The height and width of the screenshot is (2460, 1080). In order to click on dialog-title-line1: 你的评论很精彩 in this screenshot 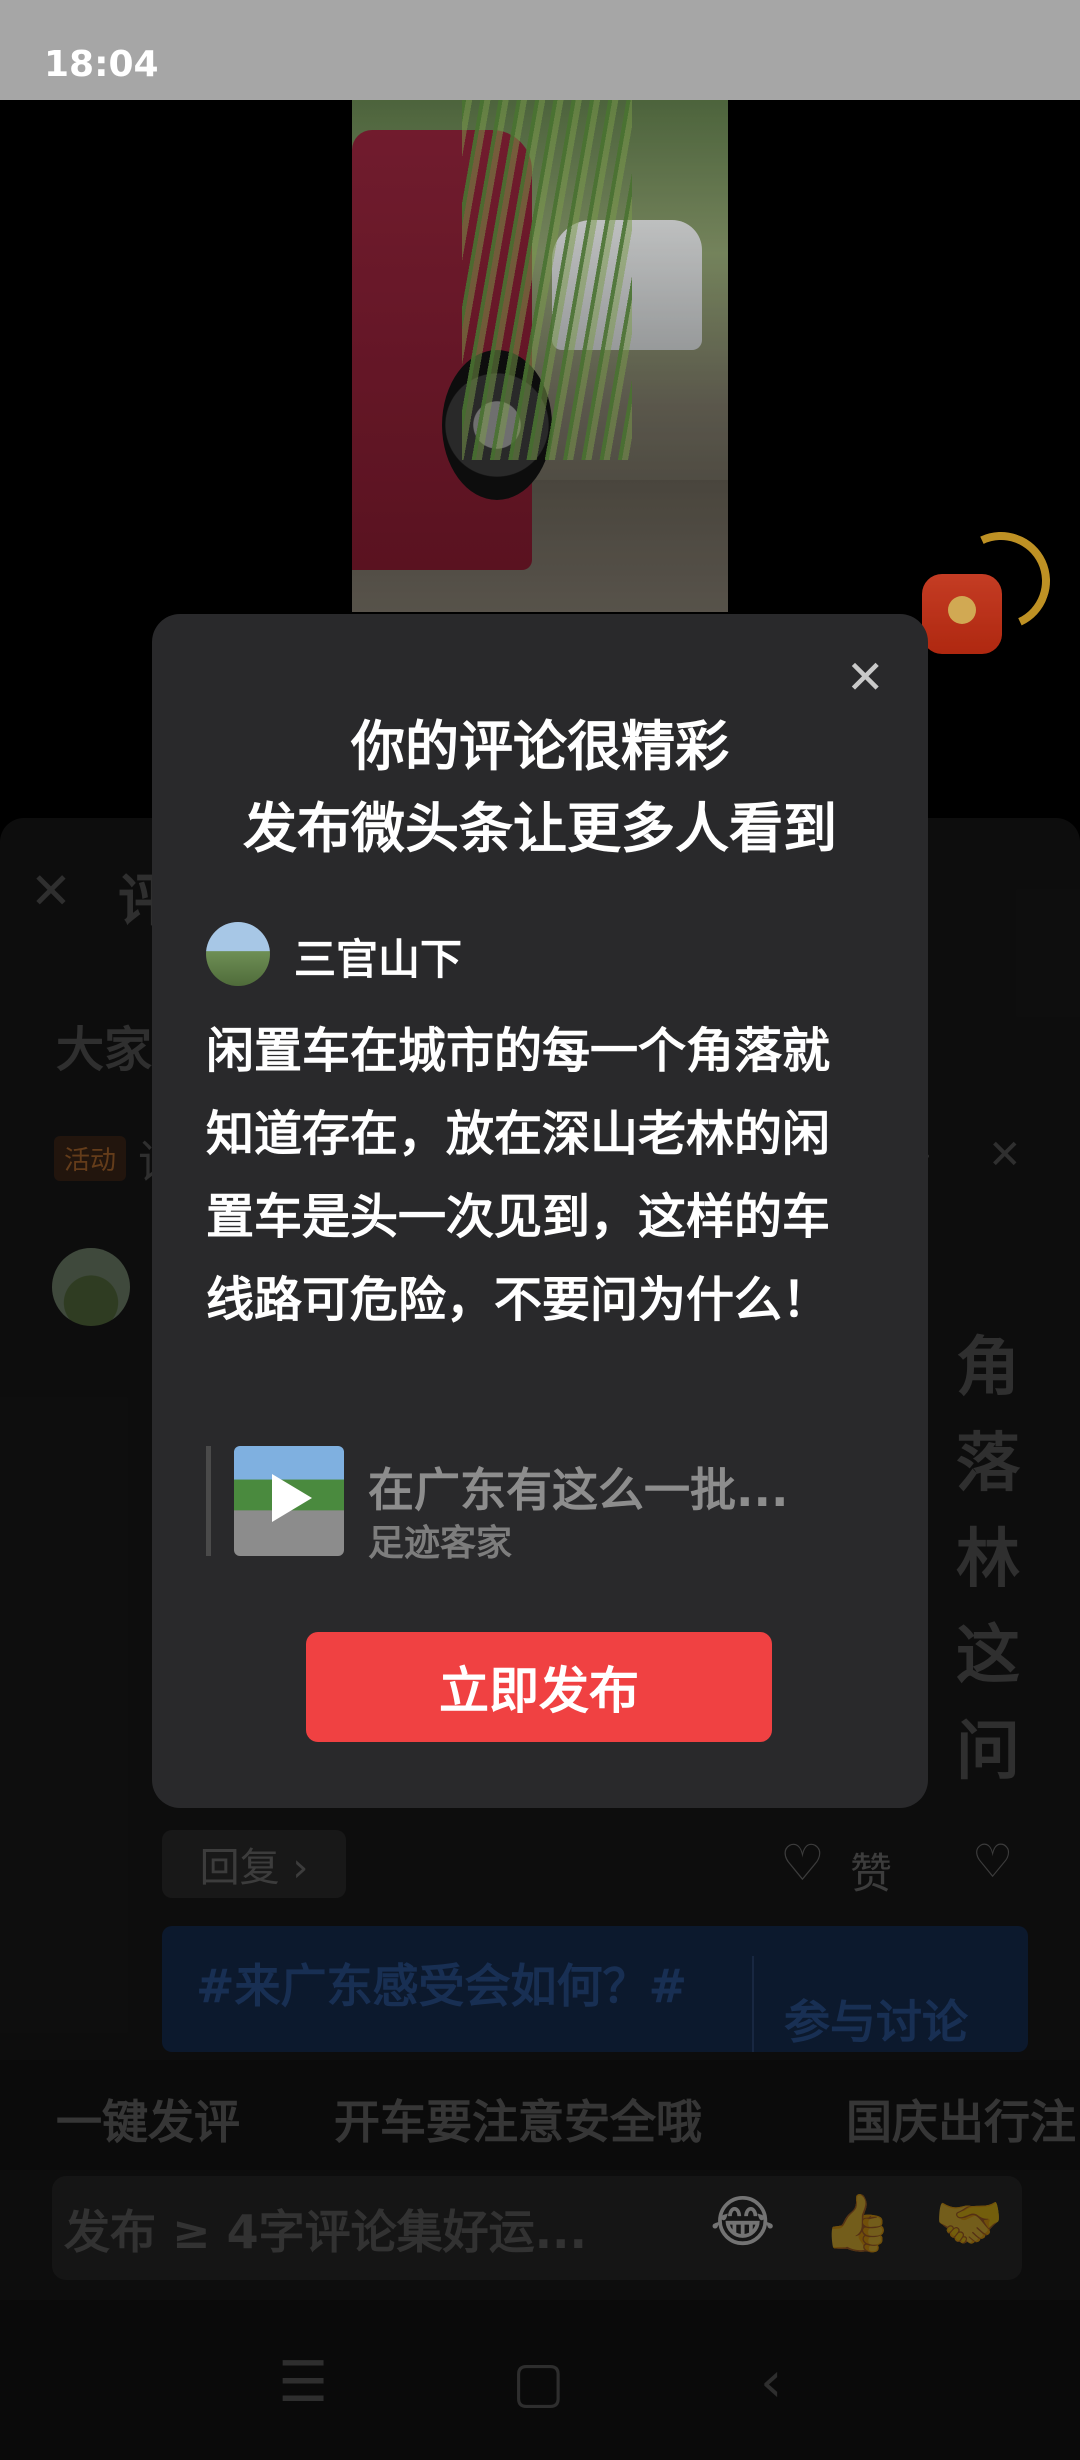, I will do `click(540, 746)`.